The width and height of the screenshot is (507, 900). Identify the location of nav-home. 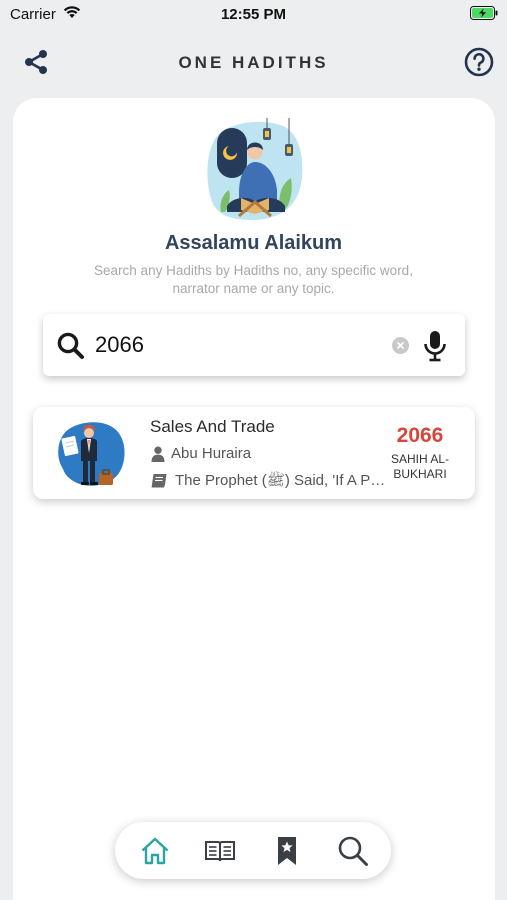
(155, 851).